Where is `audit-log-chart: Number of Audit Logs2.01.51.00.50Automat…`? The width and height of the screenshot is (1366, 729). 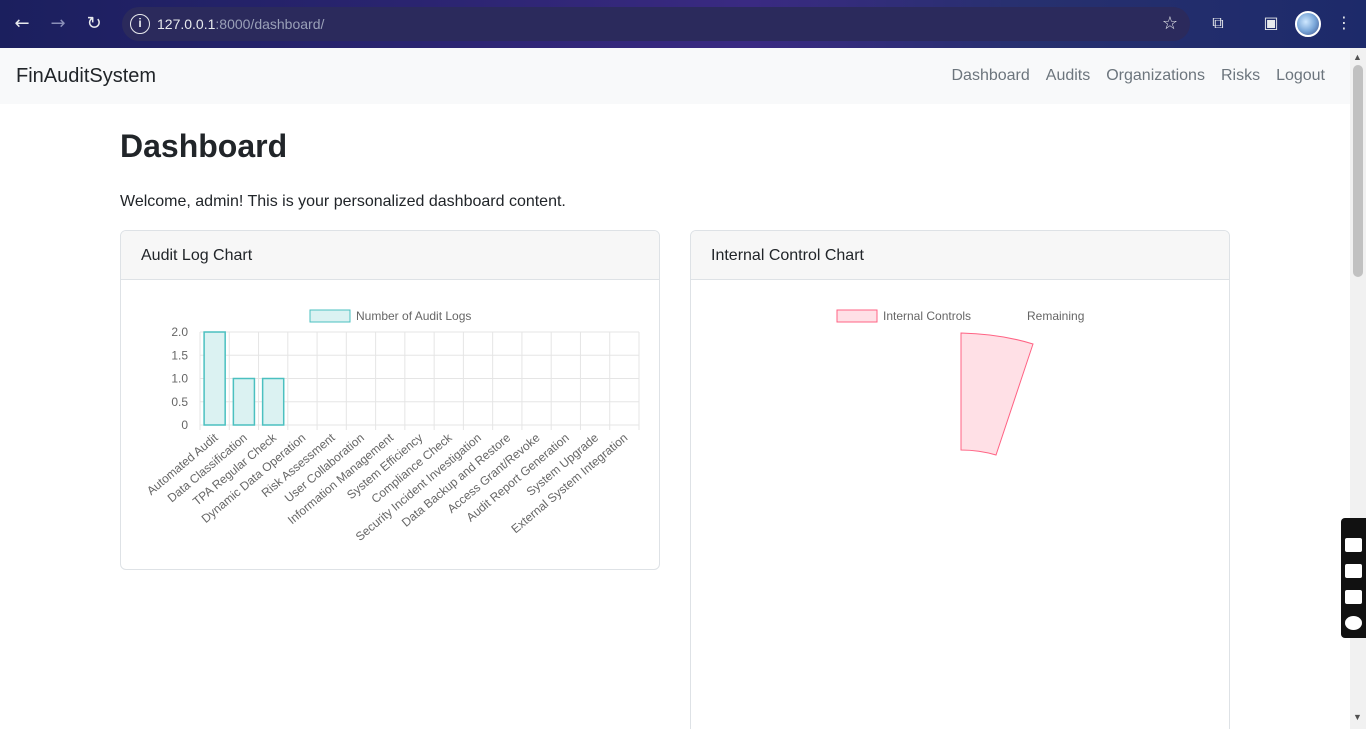 audit-log-chart: Number of Audit Logs2.01.51.00.50Automat… is located at coordinates (392, 426).